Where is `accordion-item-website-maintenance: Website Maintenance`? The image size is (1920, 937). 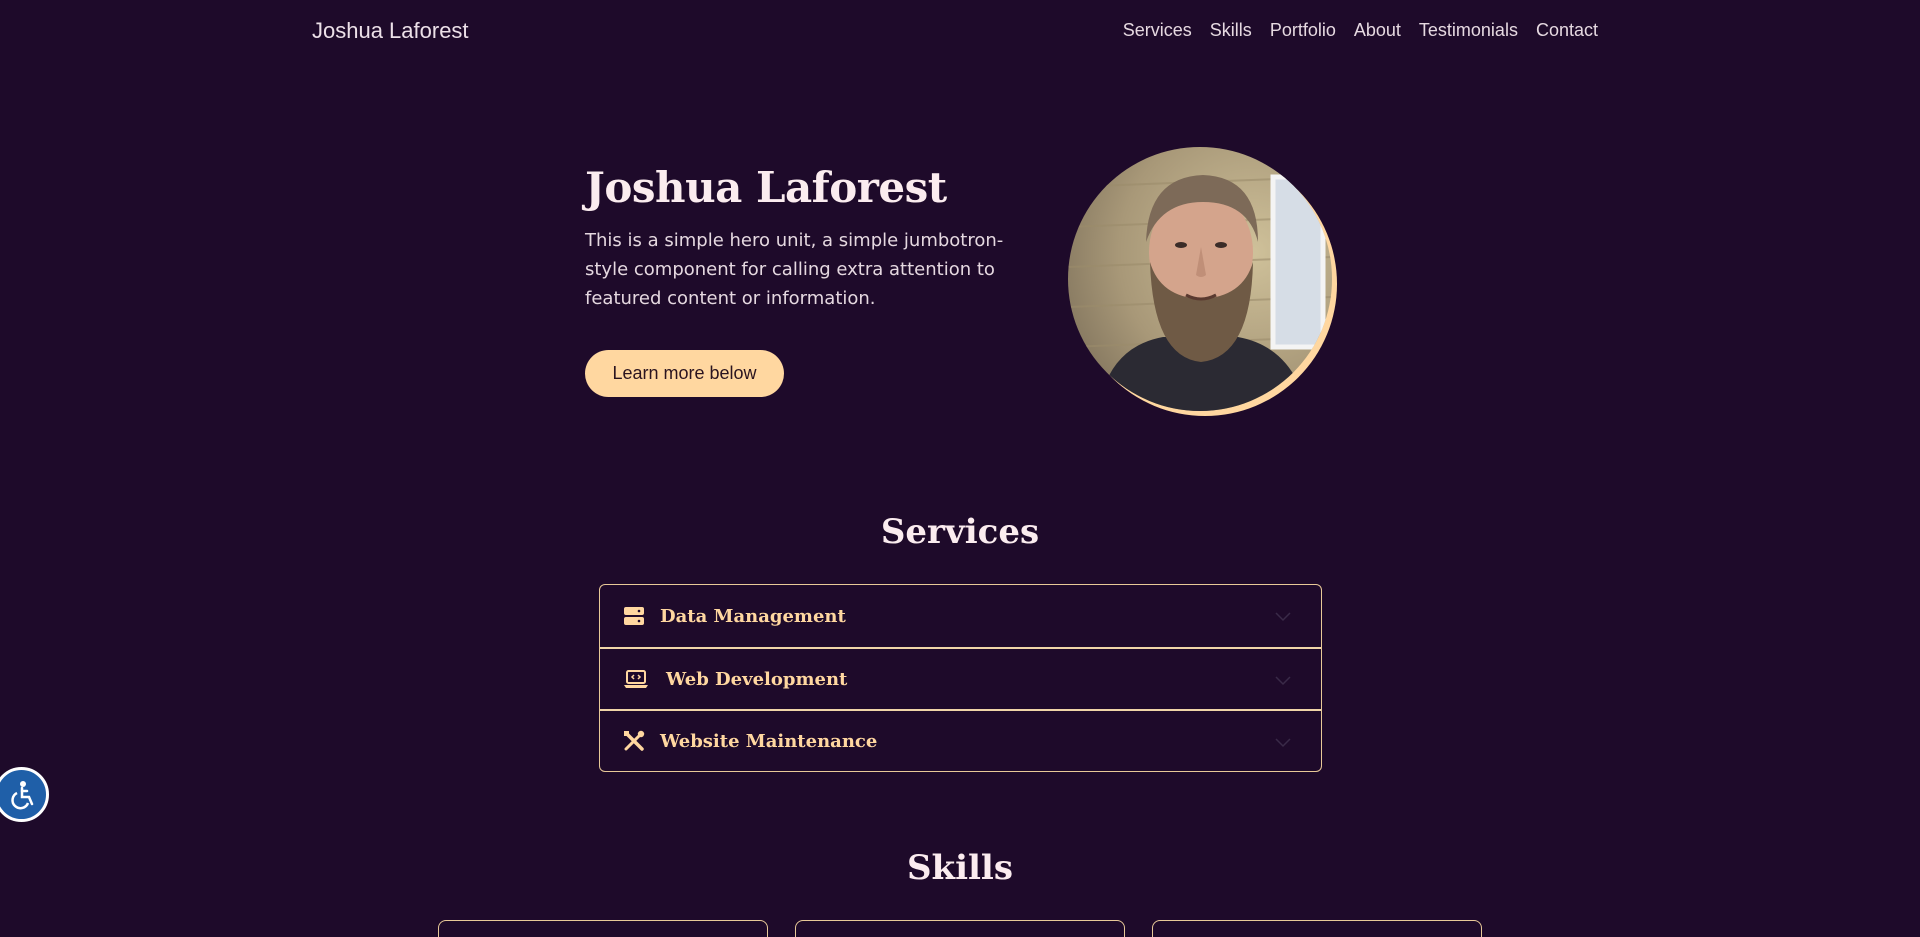
accordion-item-website-maintenance: Website Maintenance is located at coordinates (960, 740).